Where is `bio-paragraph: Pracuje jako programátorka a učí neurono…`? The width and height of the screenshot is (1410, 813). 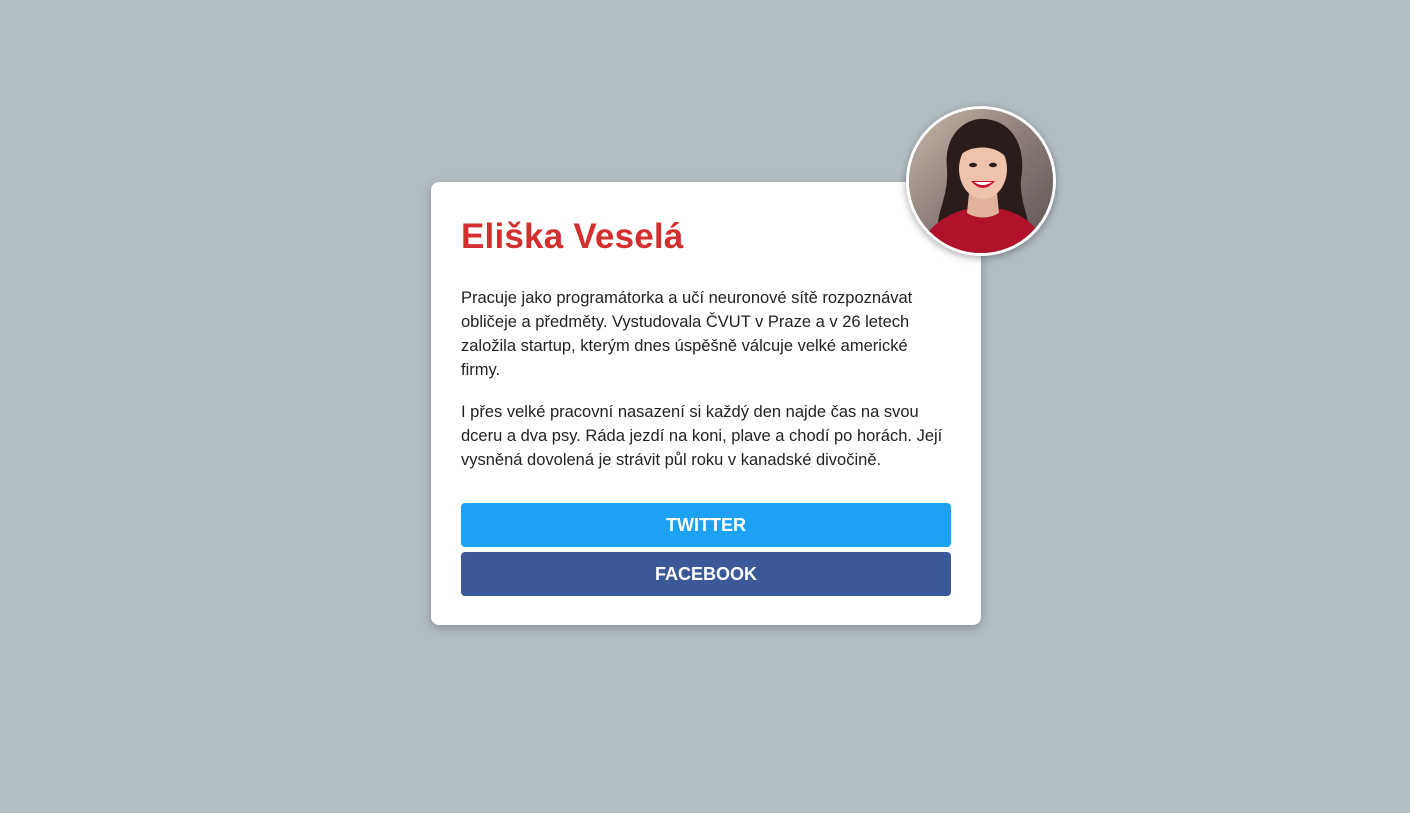
bio-paragraph: Pracuje jako programátorka a učí neurono… is located at coordinates (687, 334).